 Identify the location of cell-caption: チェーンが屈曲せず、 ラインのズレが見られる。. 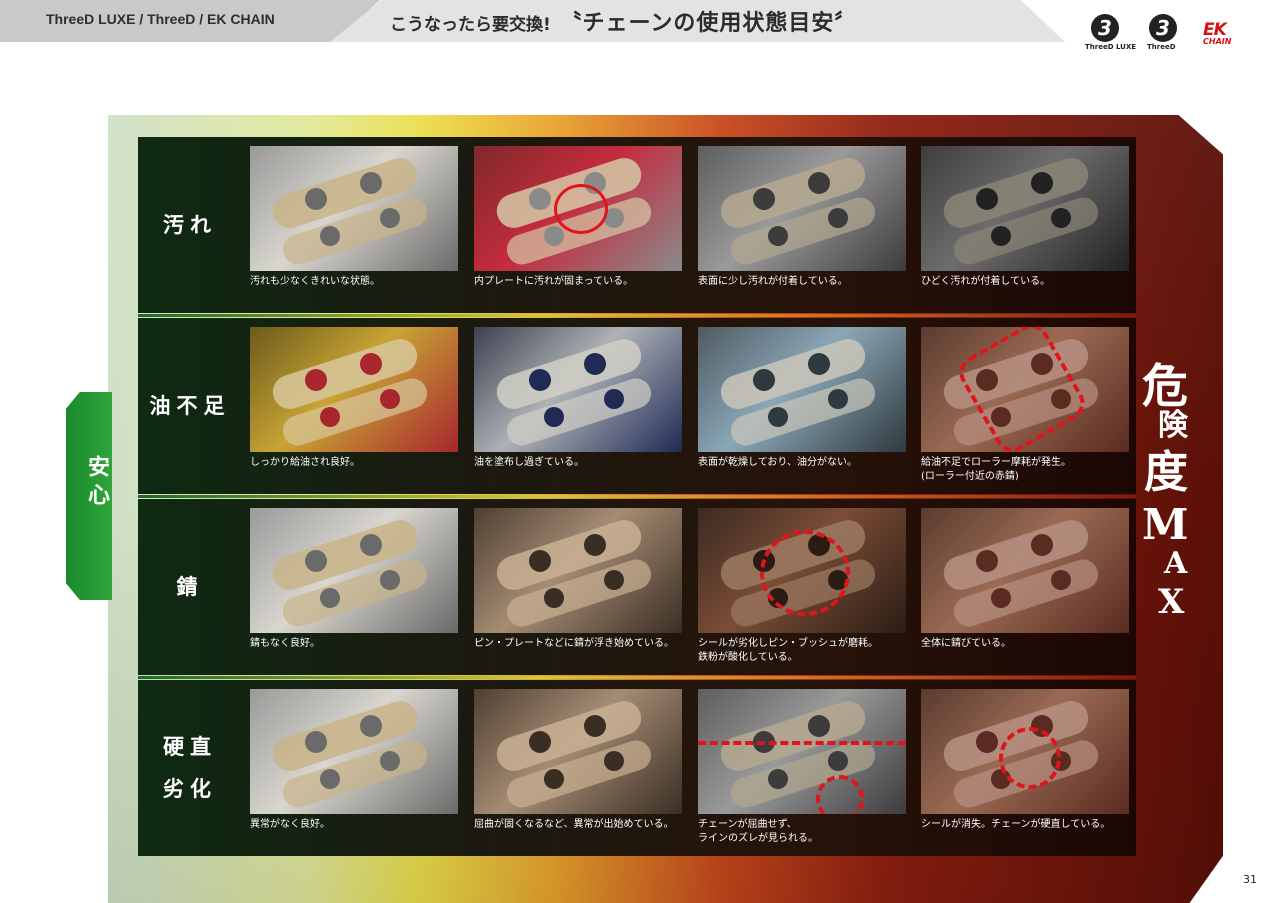
(758, 831).